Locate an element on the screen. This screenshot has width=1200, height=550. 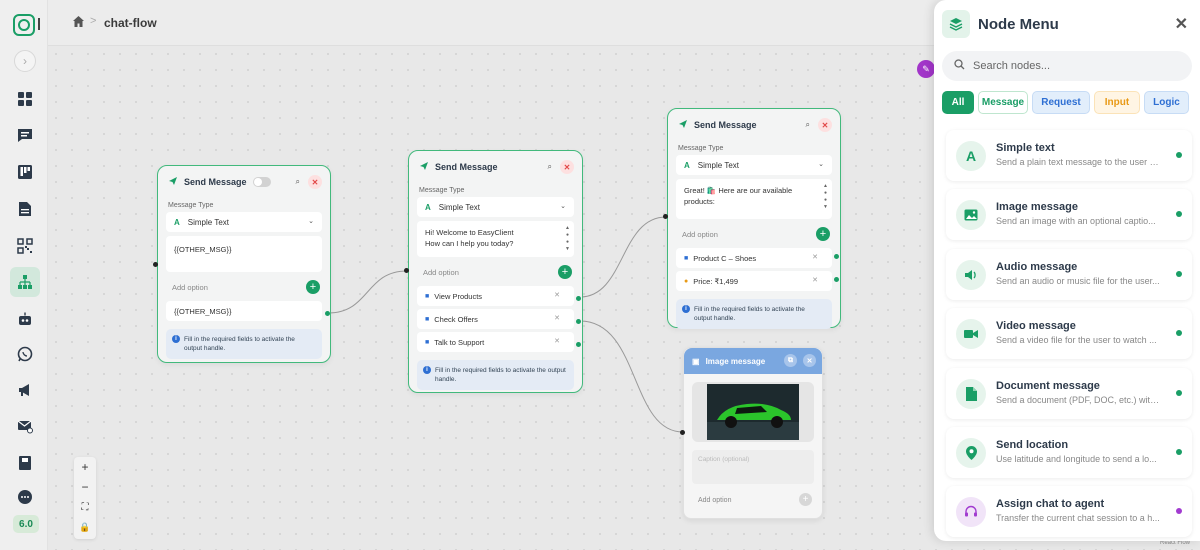
option-row: ■ Product C – Shoes ✕ is located at coordinates (754, 258).